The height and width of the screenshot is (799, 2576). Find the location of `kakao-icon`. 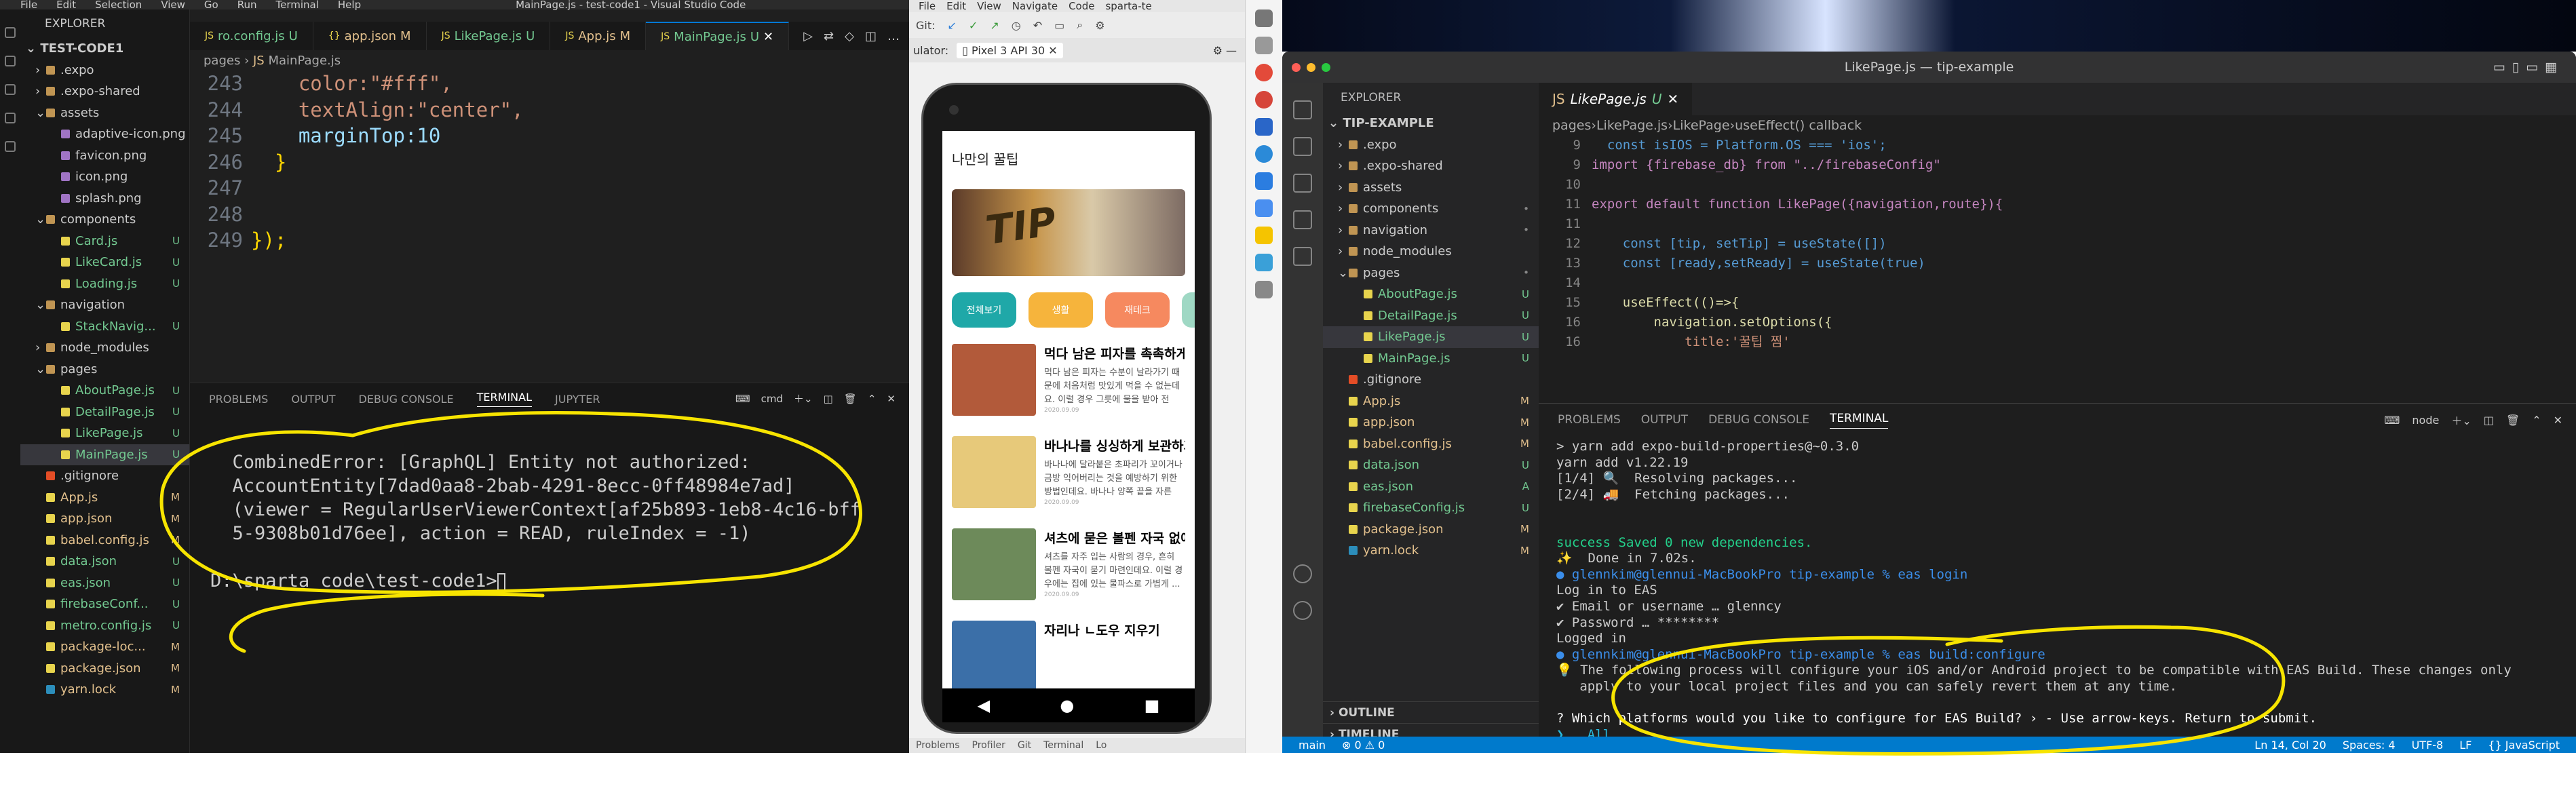

kakao-icon is located at coordinates (1264, 236).